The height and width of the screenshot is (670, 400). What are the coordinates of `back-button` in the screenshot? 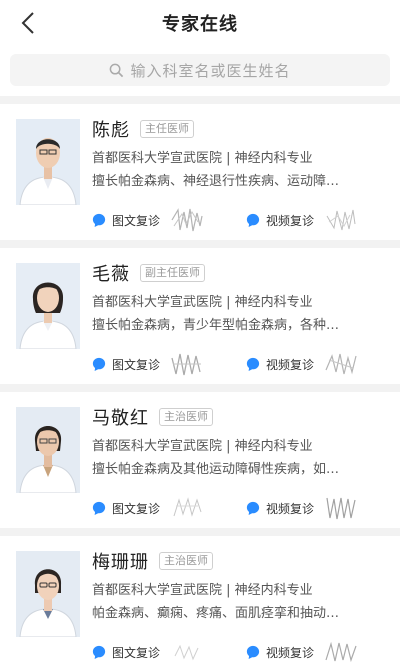 It's located at (28, 23).